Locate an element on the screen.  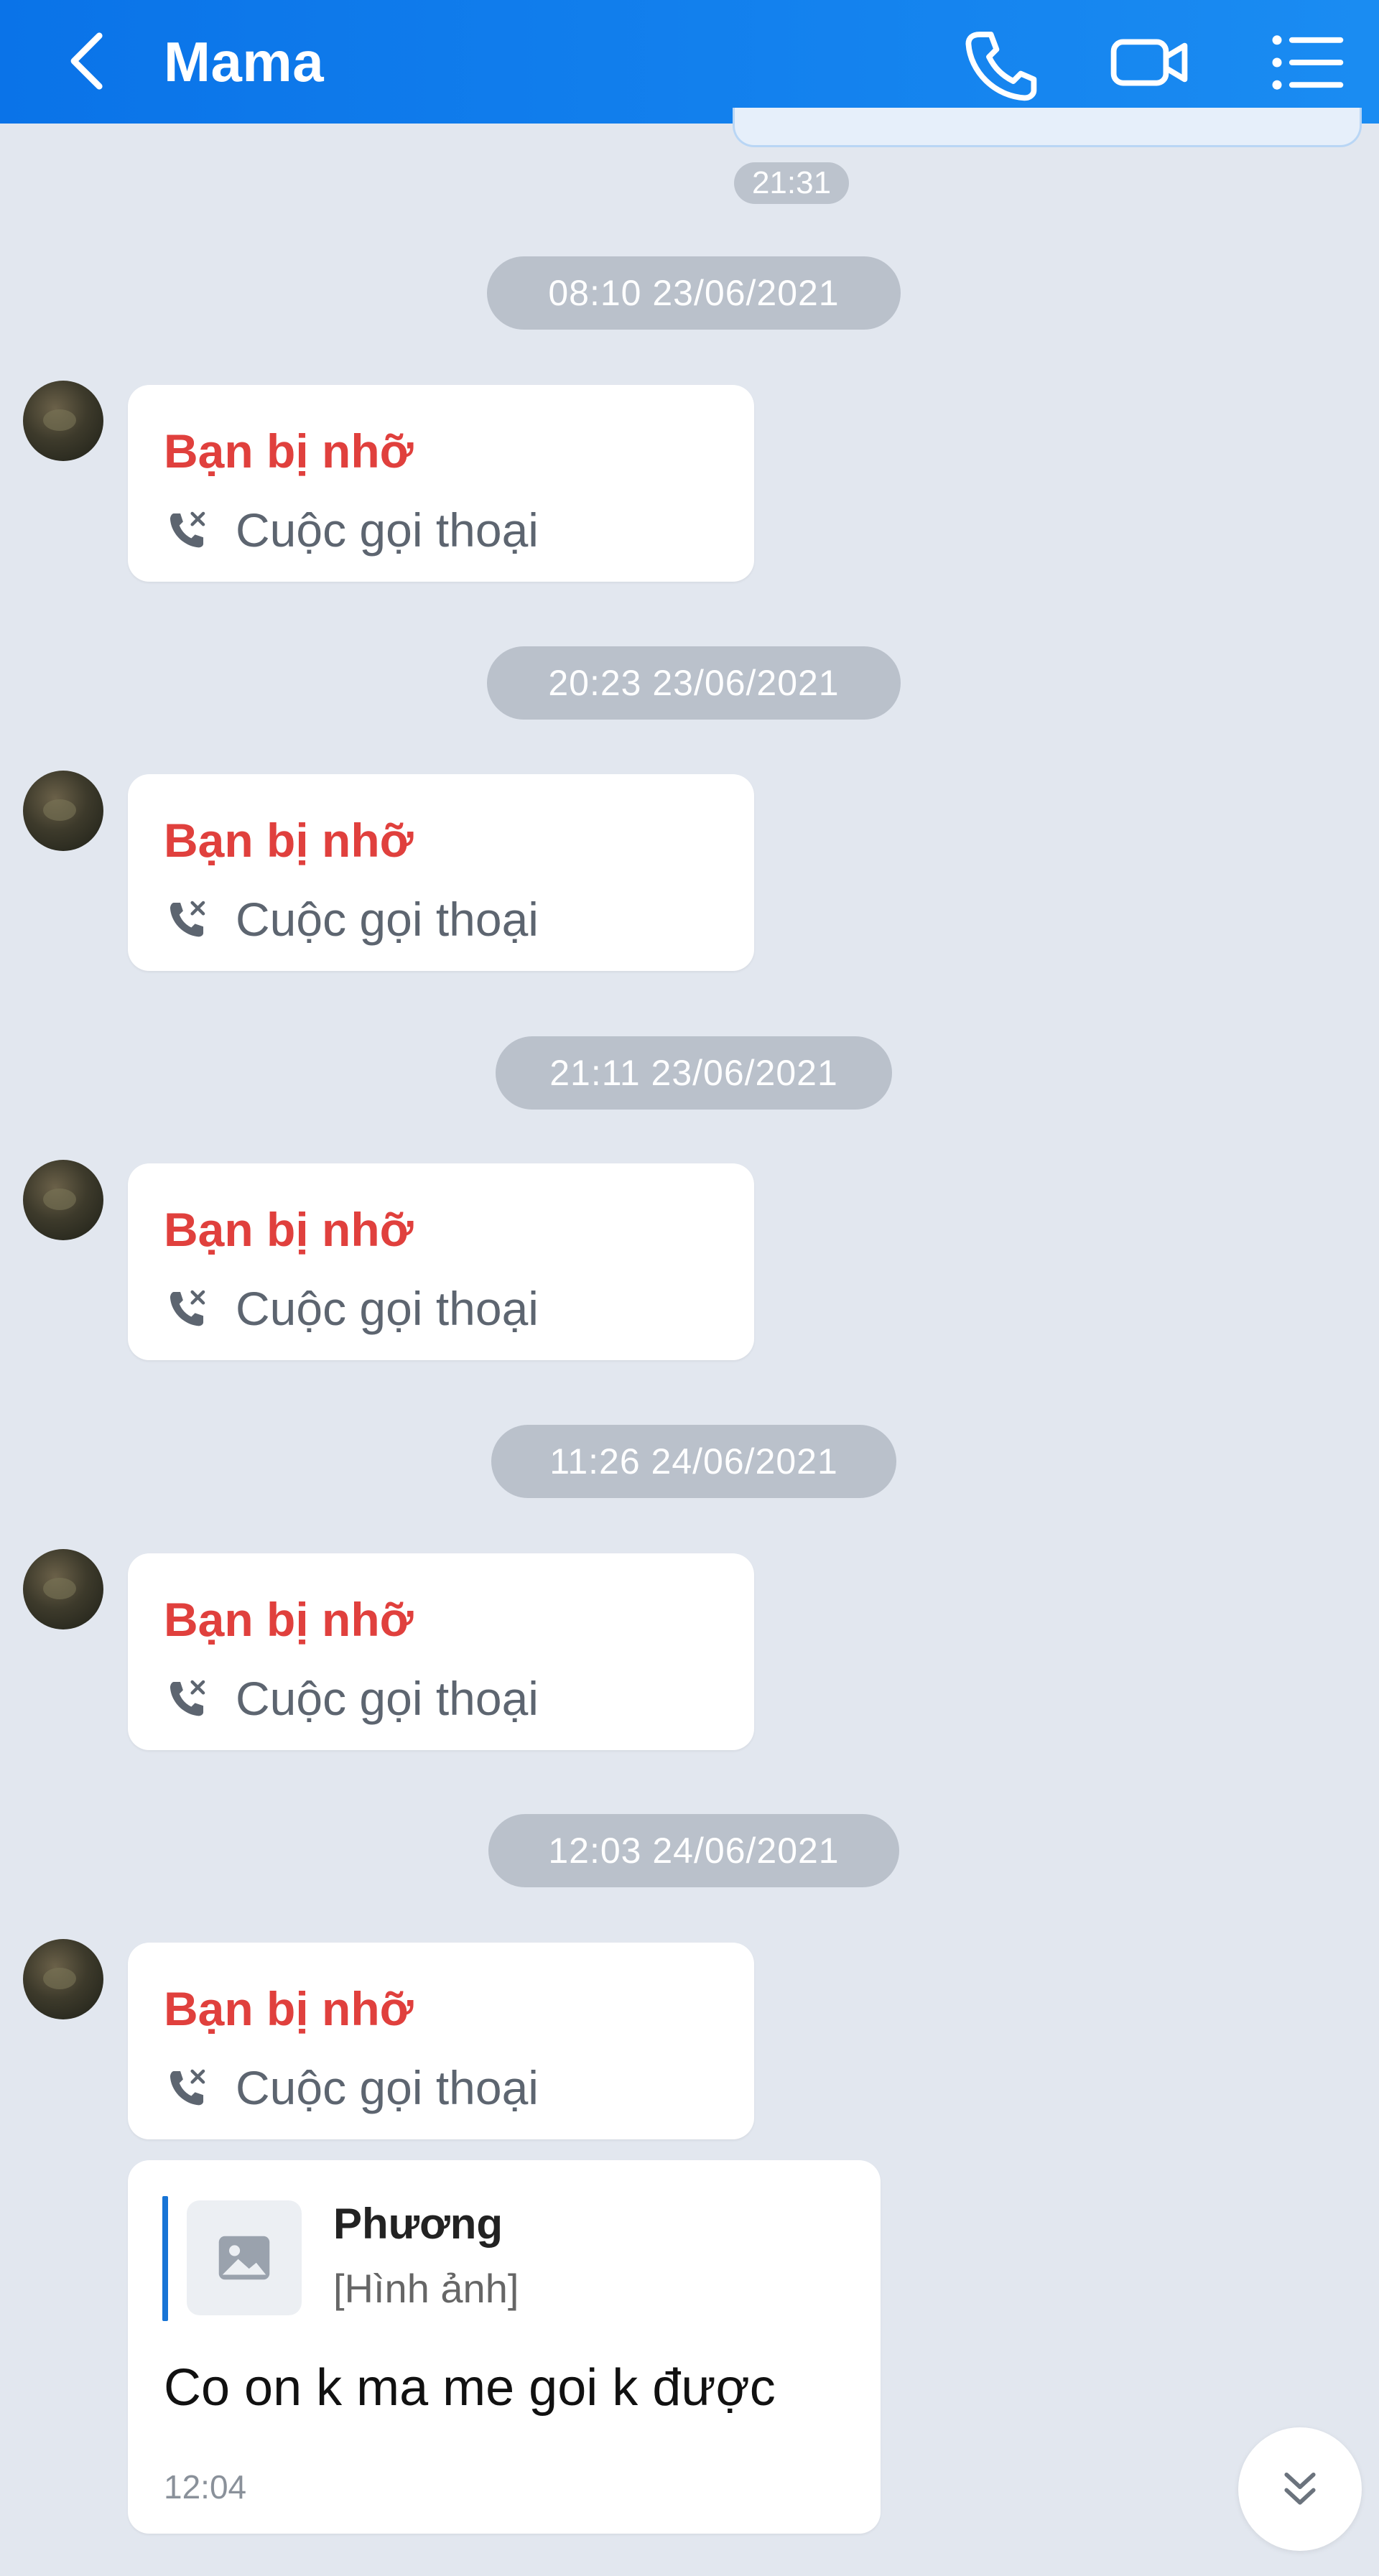
message-time: 12:04 is located at coordinates (206, 2487).